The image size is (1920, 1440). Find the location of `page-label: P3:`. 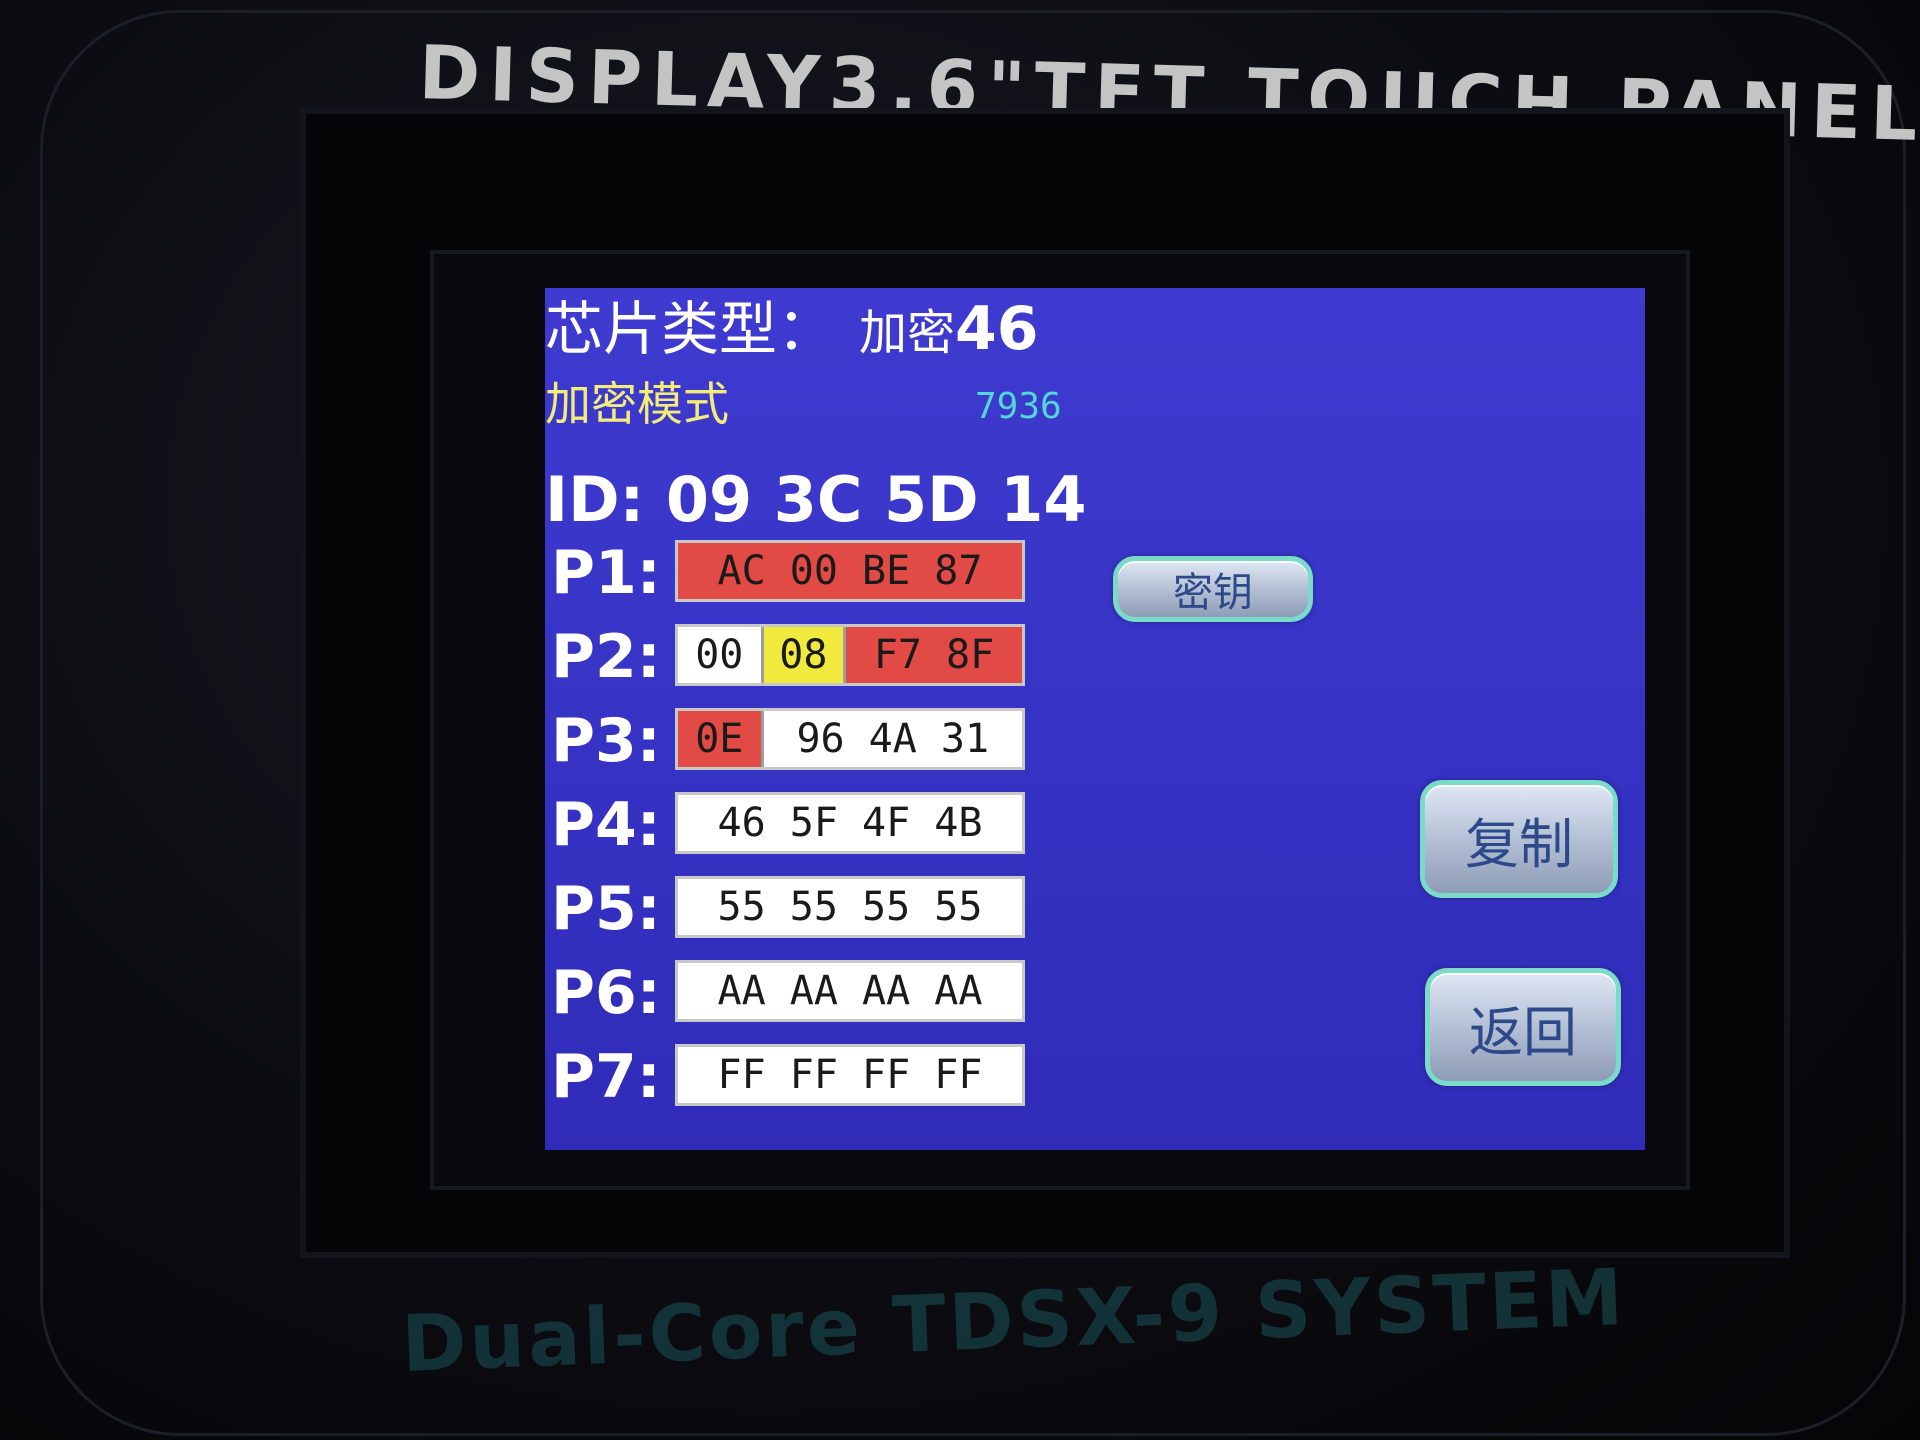

page-label: P3: is located at coordinates (606, 741).